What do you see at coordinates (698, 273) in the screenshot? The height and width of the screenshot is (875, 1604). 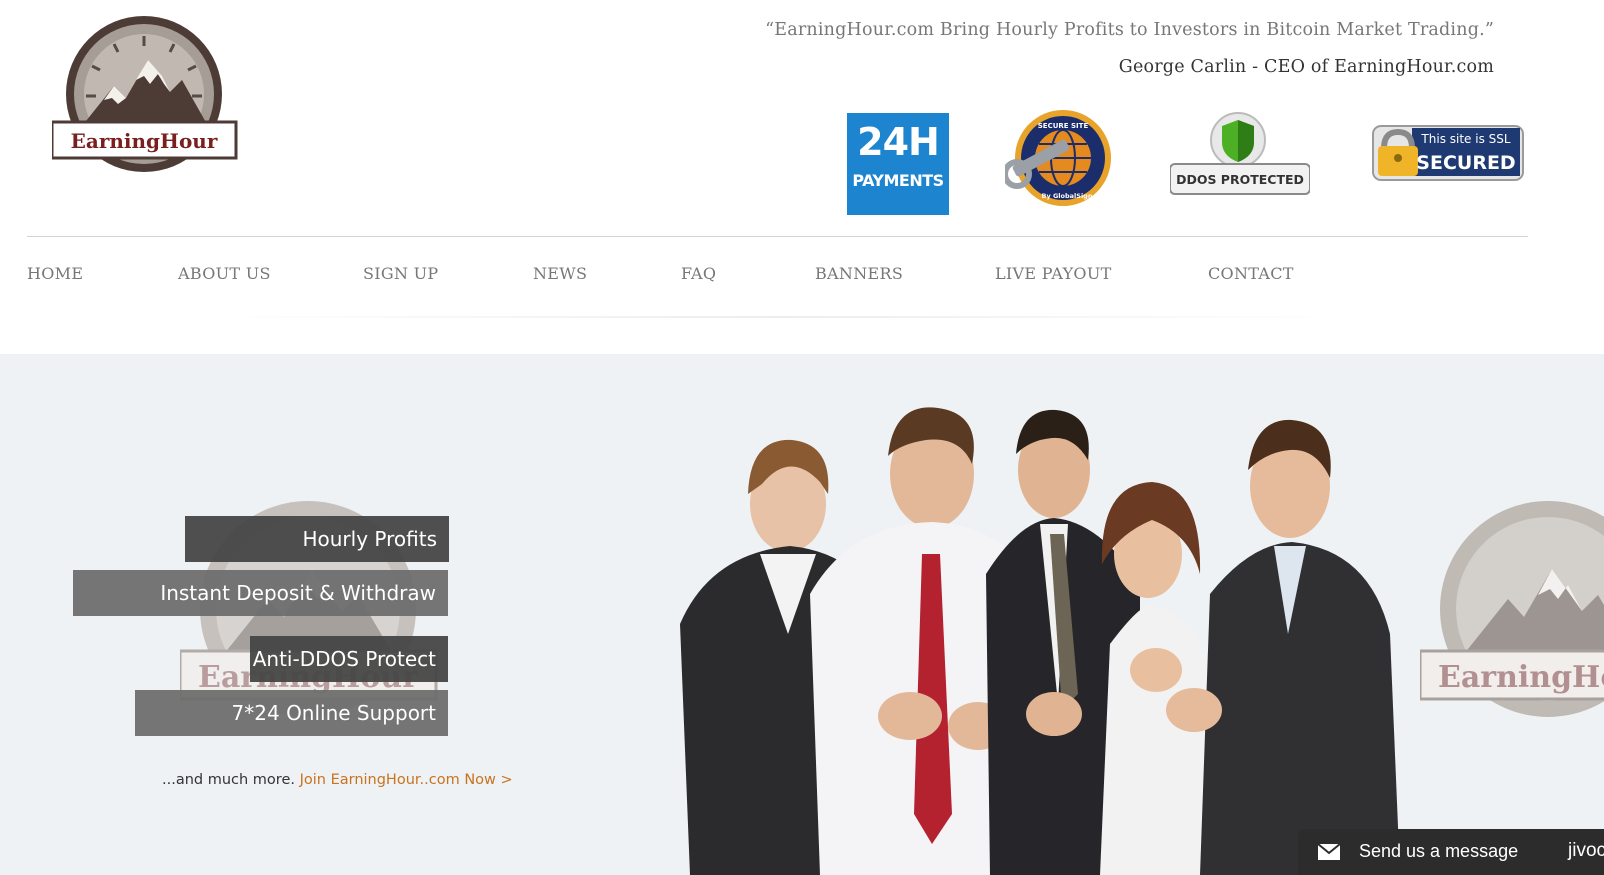 I see `nav-faq: FAQ` at bounding box center [698, 273].